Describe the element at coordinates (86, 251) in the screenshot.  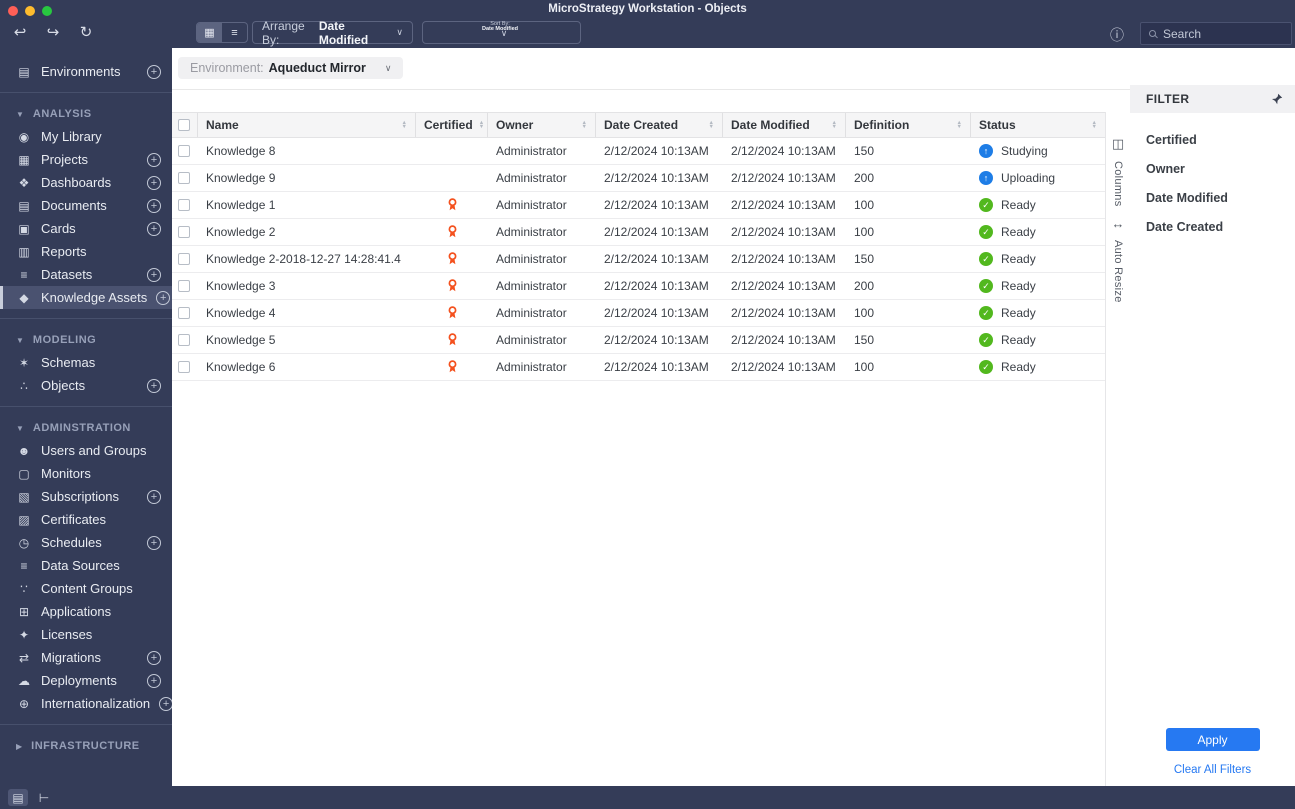
I see `sidebar-item-reports: ▥ Reports` at that location.